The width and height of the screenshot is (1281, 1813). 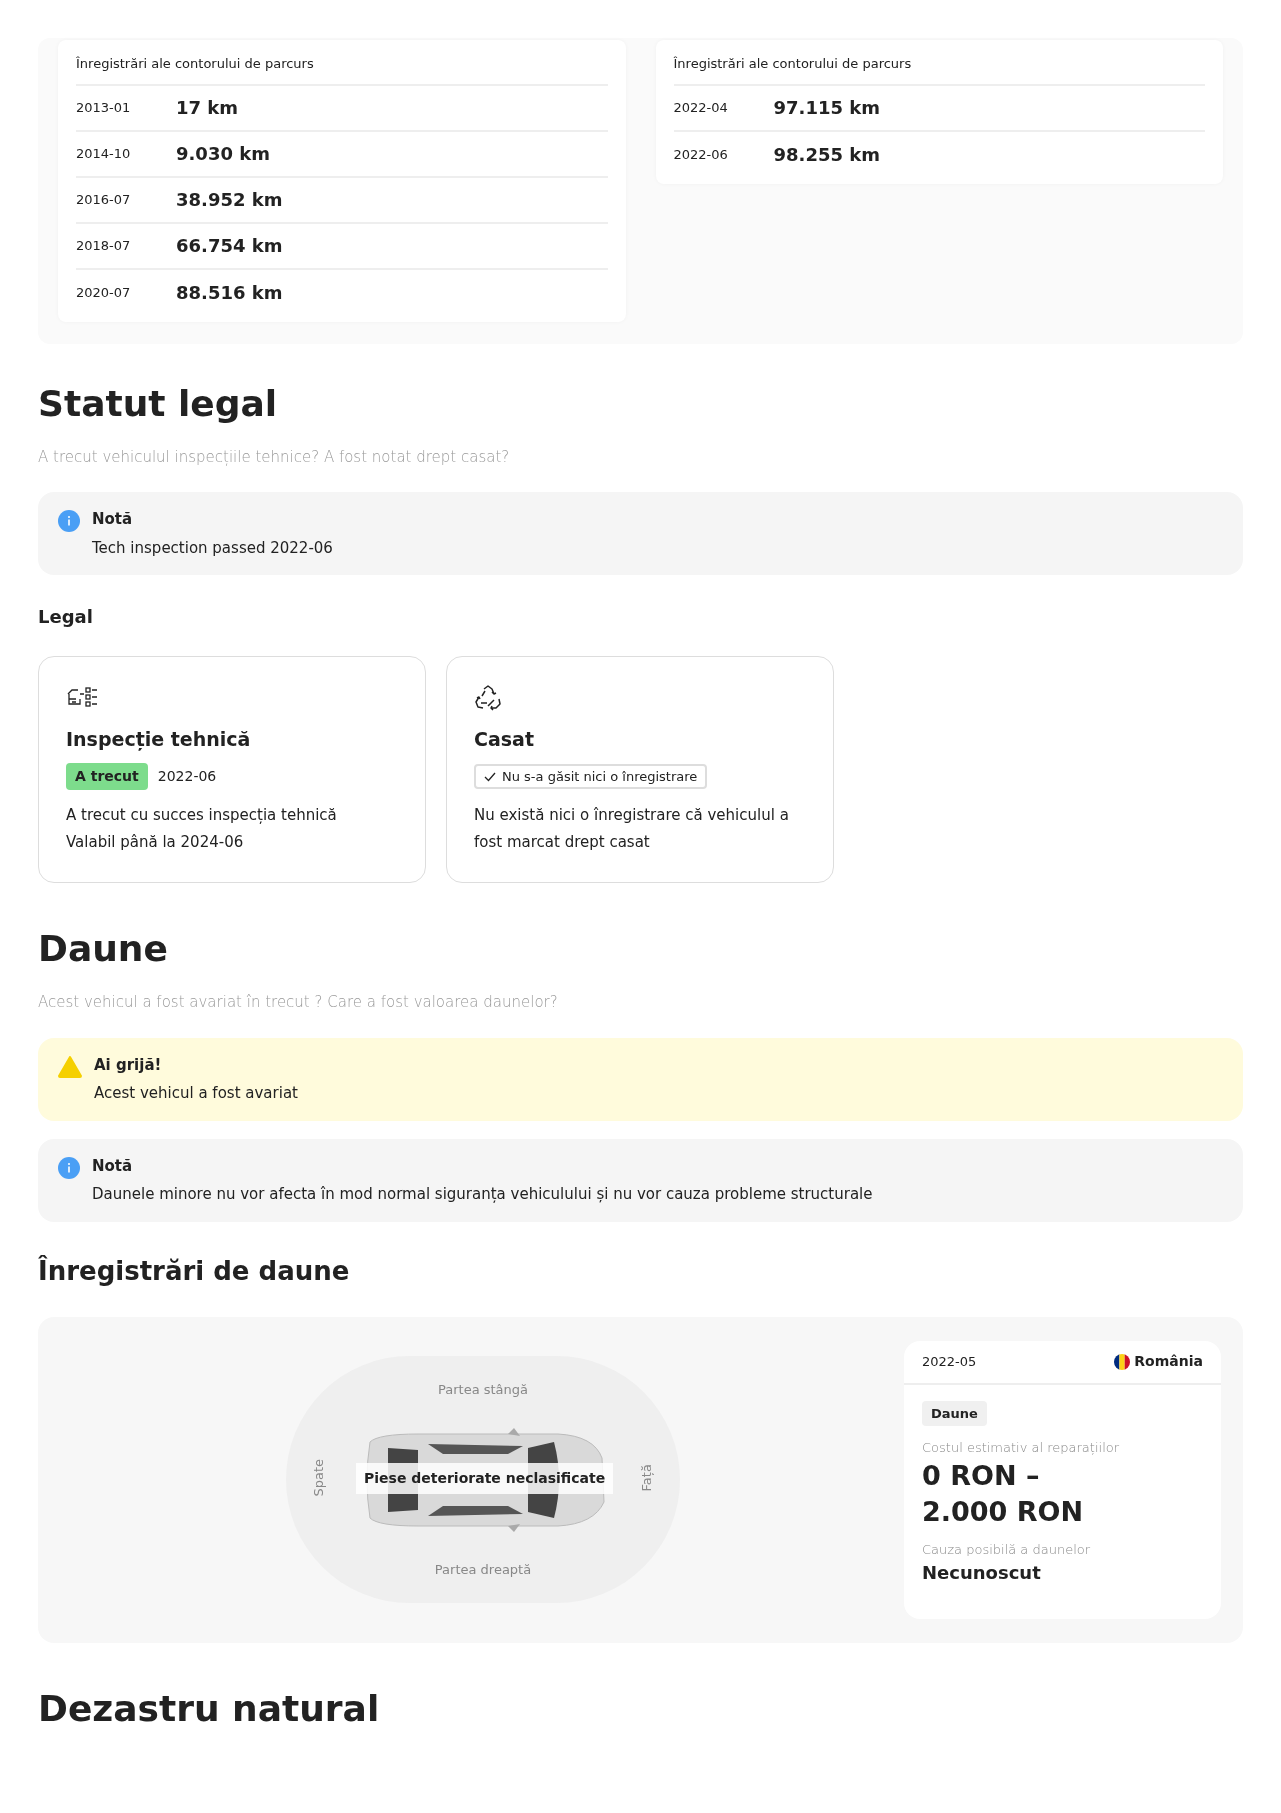 What do you see at coordinates (70, 1066) in the screenshot?
I see `warning-icon` at bounding box center [70, 1066].